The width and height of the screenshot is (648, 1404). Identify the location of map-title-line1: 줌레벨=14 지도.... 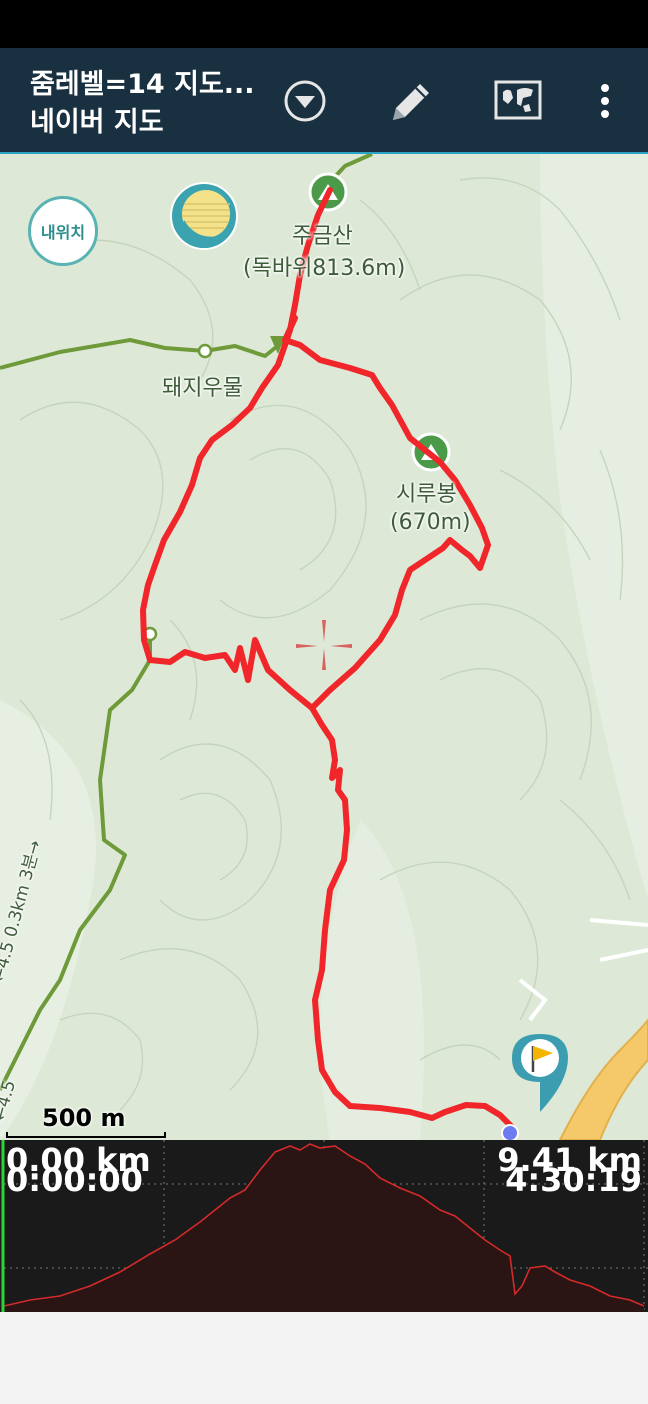
(142, 84).